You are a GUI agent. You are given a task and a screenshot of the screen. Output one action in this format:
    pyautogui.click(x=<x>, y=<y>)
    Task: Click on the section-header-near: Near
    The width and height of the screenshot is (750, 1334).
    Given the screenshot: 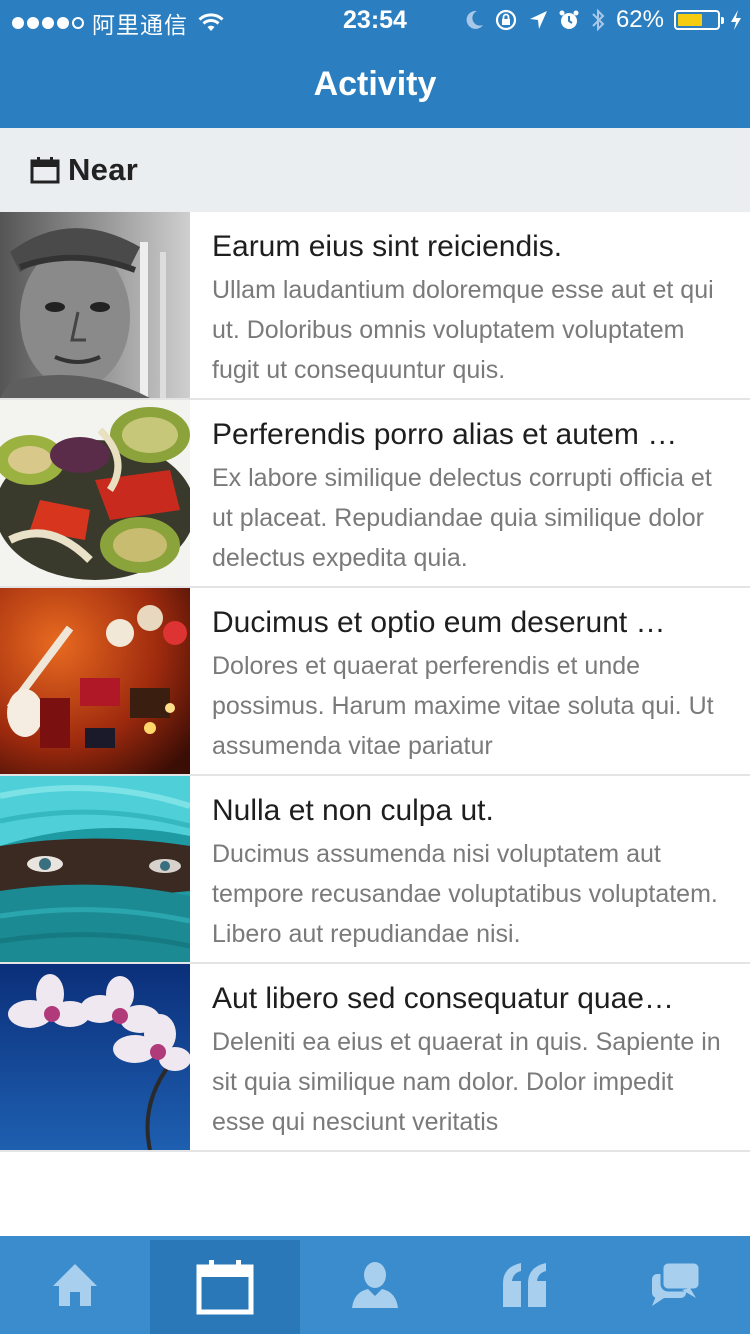 What is the action you would take?
    pyautogui.click(x=375, y=170)
    